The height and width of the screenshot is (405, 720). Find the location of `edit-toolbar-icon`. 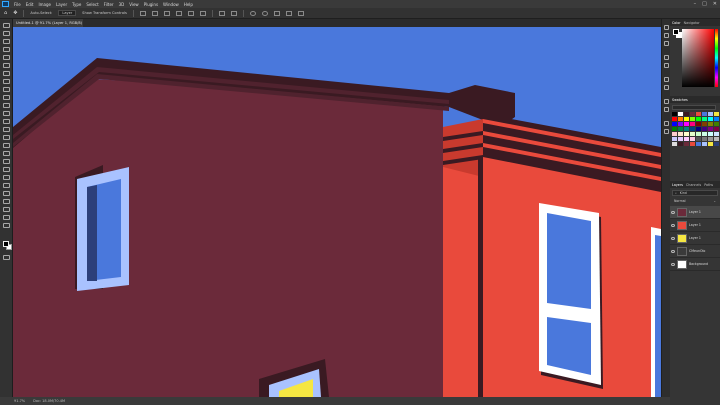

edit-toolbar-icon is located at coordinates (6, 201).